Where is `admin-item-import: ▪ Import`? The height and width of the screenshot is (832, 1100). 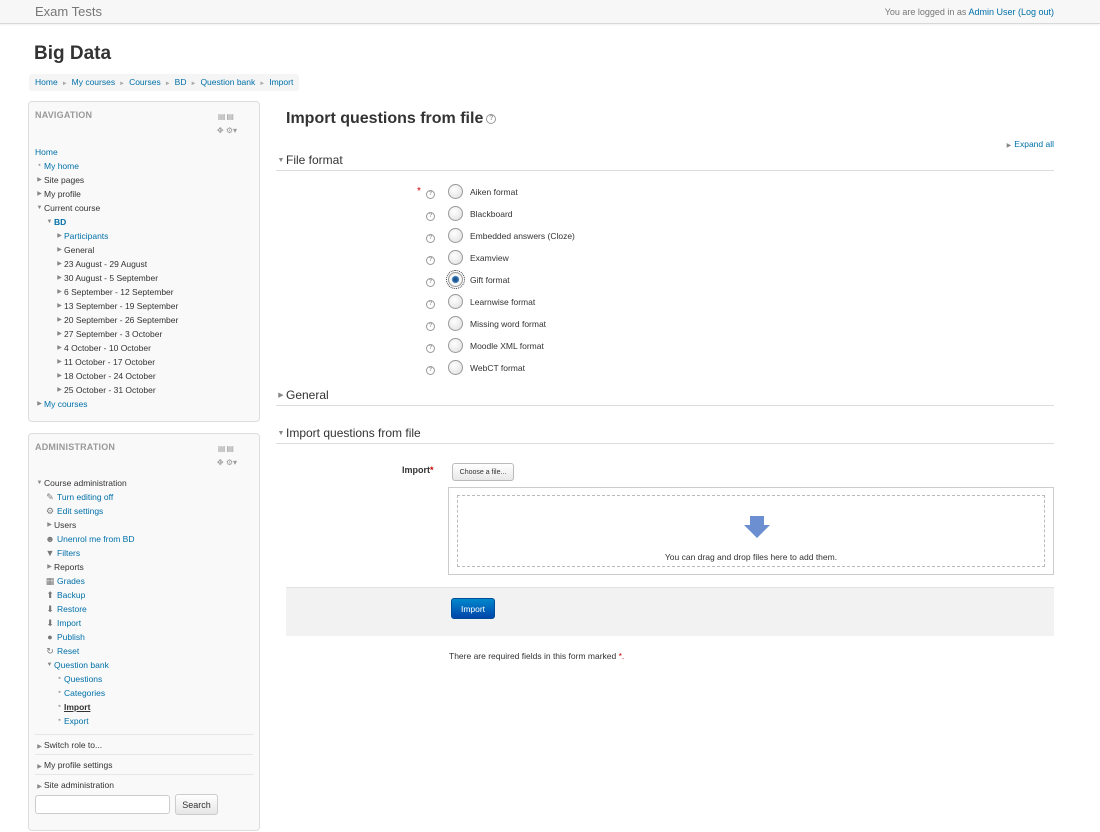
admin-item-import: ▪ Import is located at coordinates (144, 706).